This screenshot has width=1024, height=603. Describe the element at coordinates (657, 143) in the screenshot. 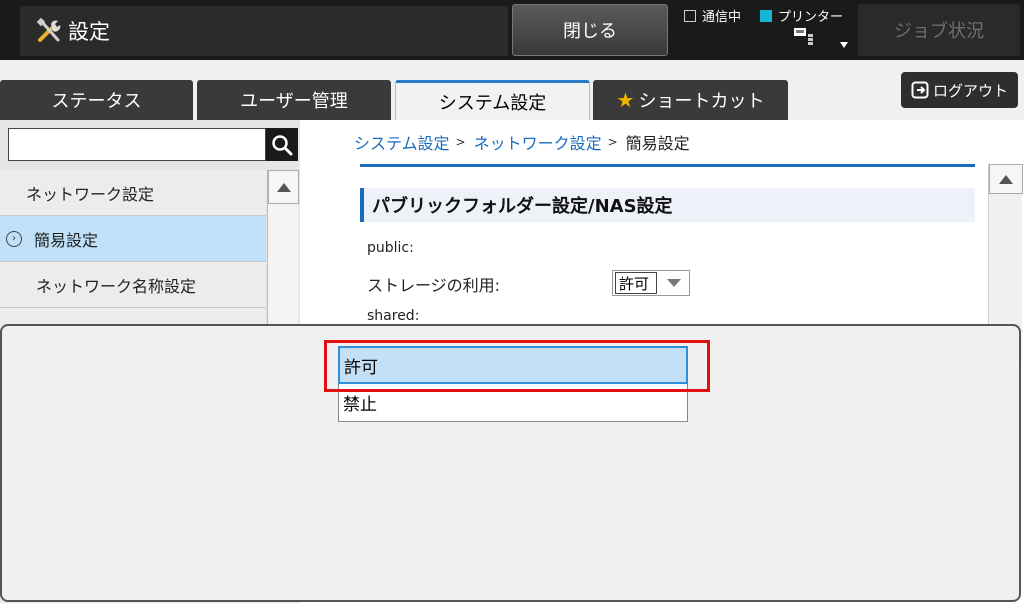

I see `breadcrumb-current: 簡易設定` at that location.